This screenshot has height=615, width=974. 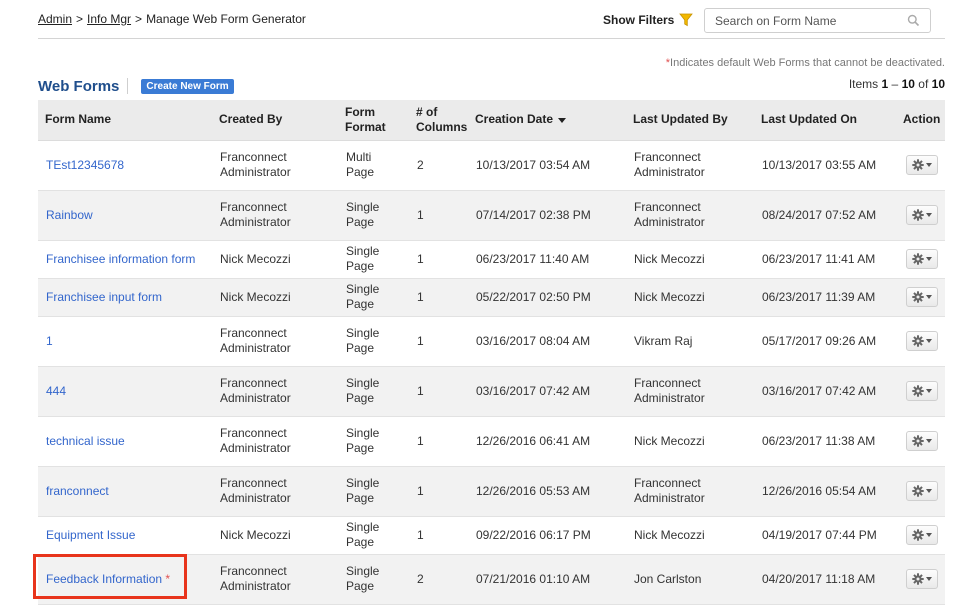 I want to click on search-input, so click(x=800, y=20).